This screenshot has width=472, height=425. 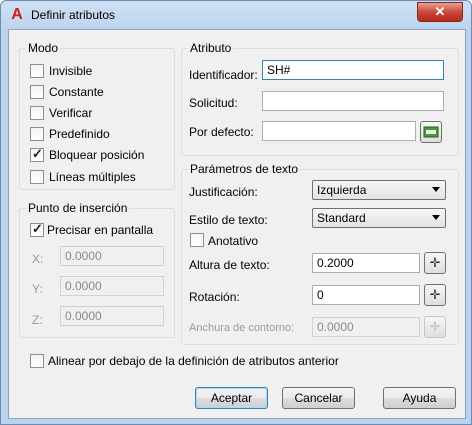 What do you see at coordinates (353, 70) in the screenshot?
I see `identificador-input: SH#` at bounding box center [353, 70].